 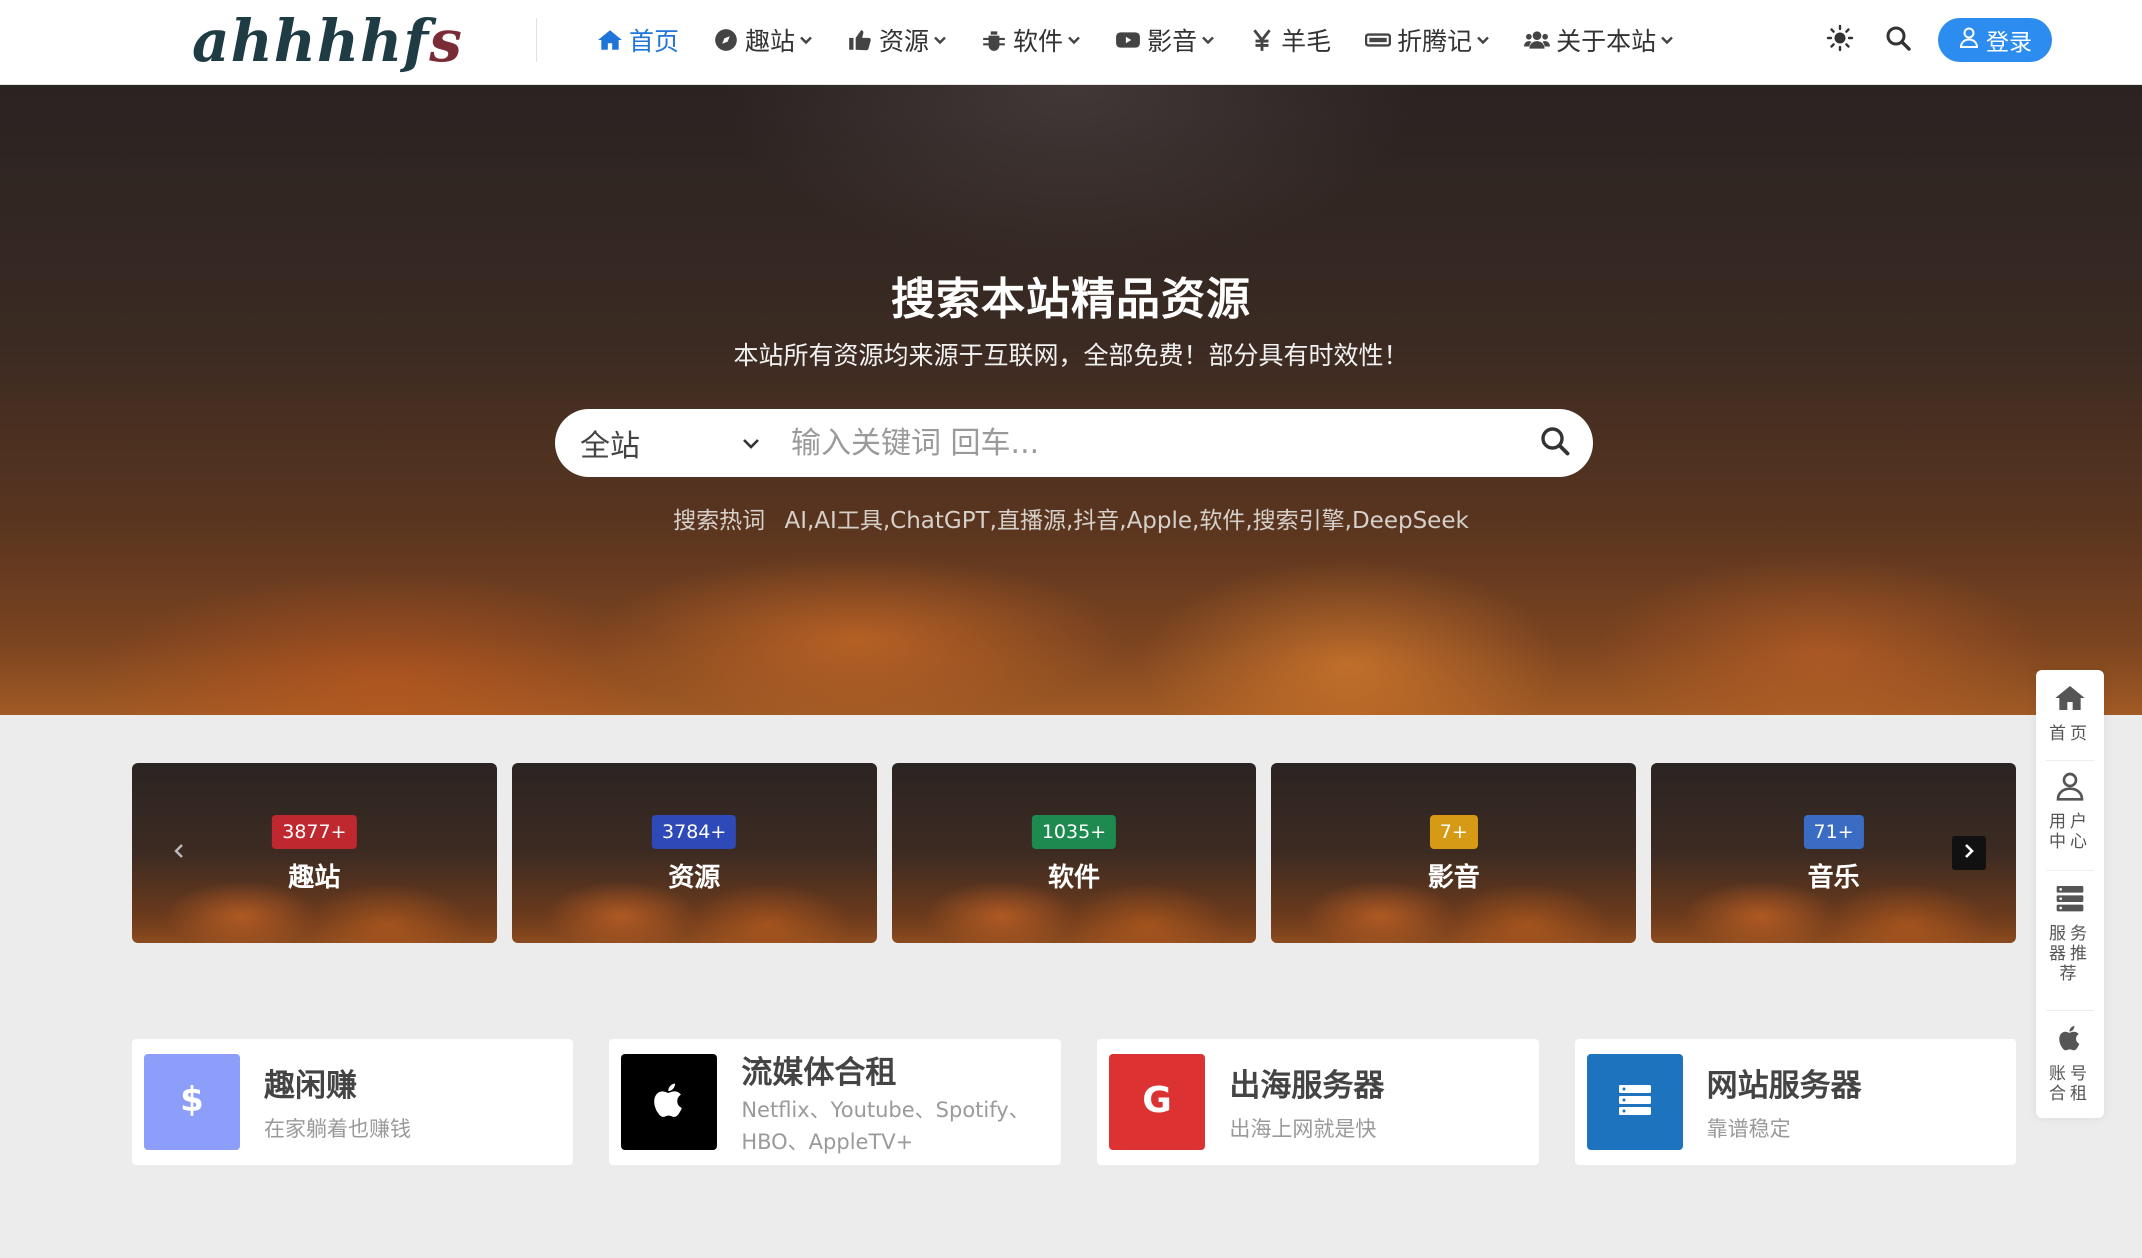 I want to click on thumbs-up-icon, so click(x=860, y=40).